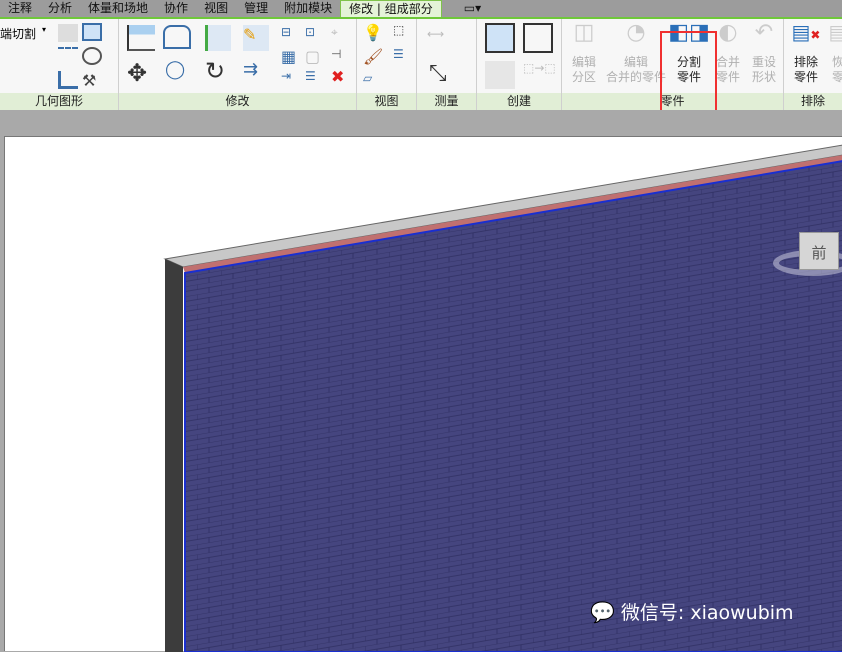  What do you see at coordinates (218, 38) in the screenshot?
I see `mirror-axis-icon` at bounding box center [218, 38].